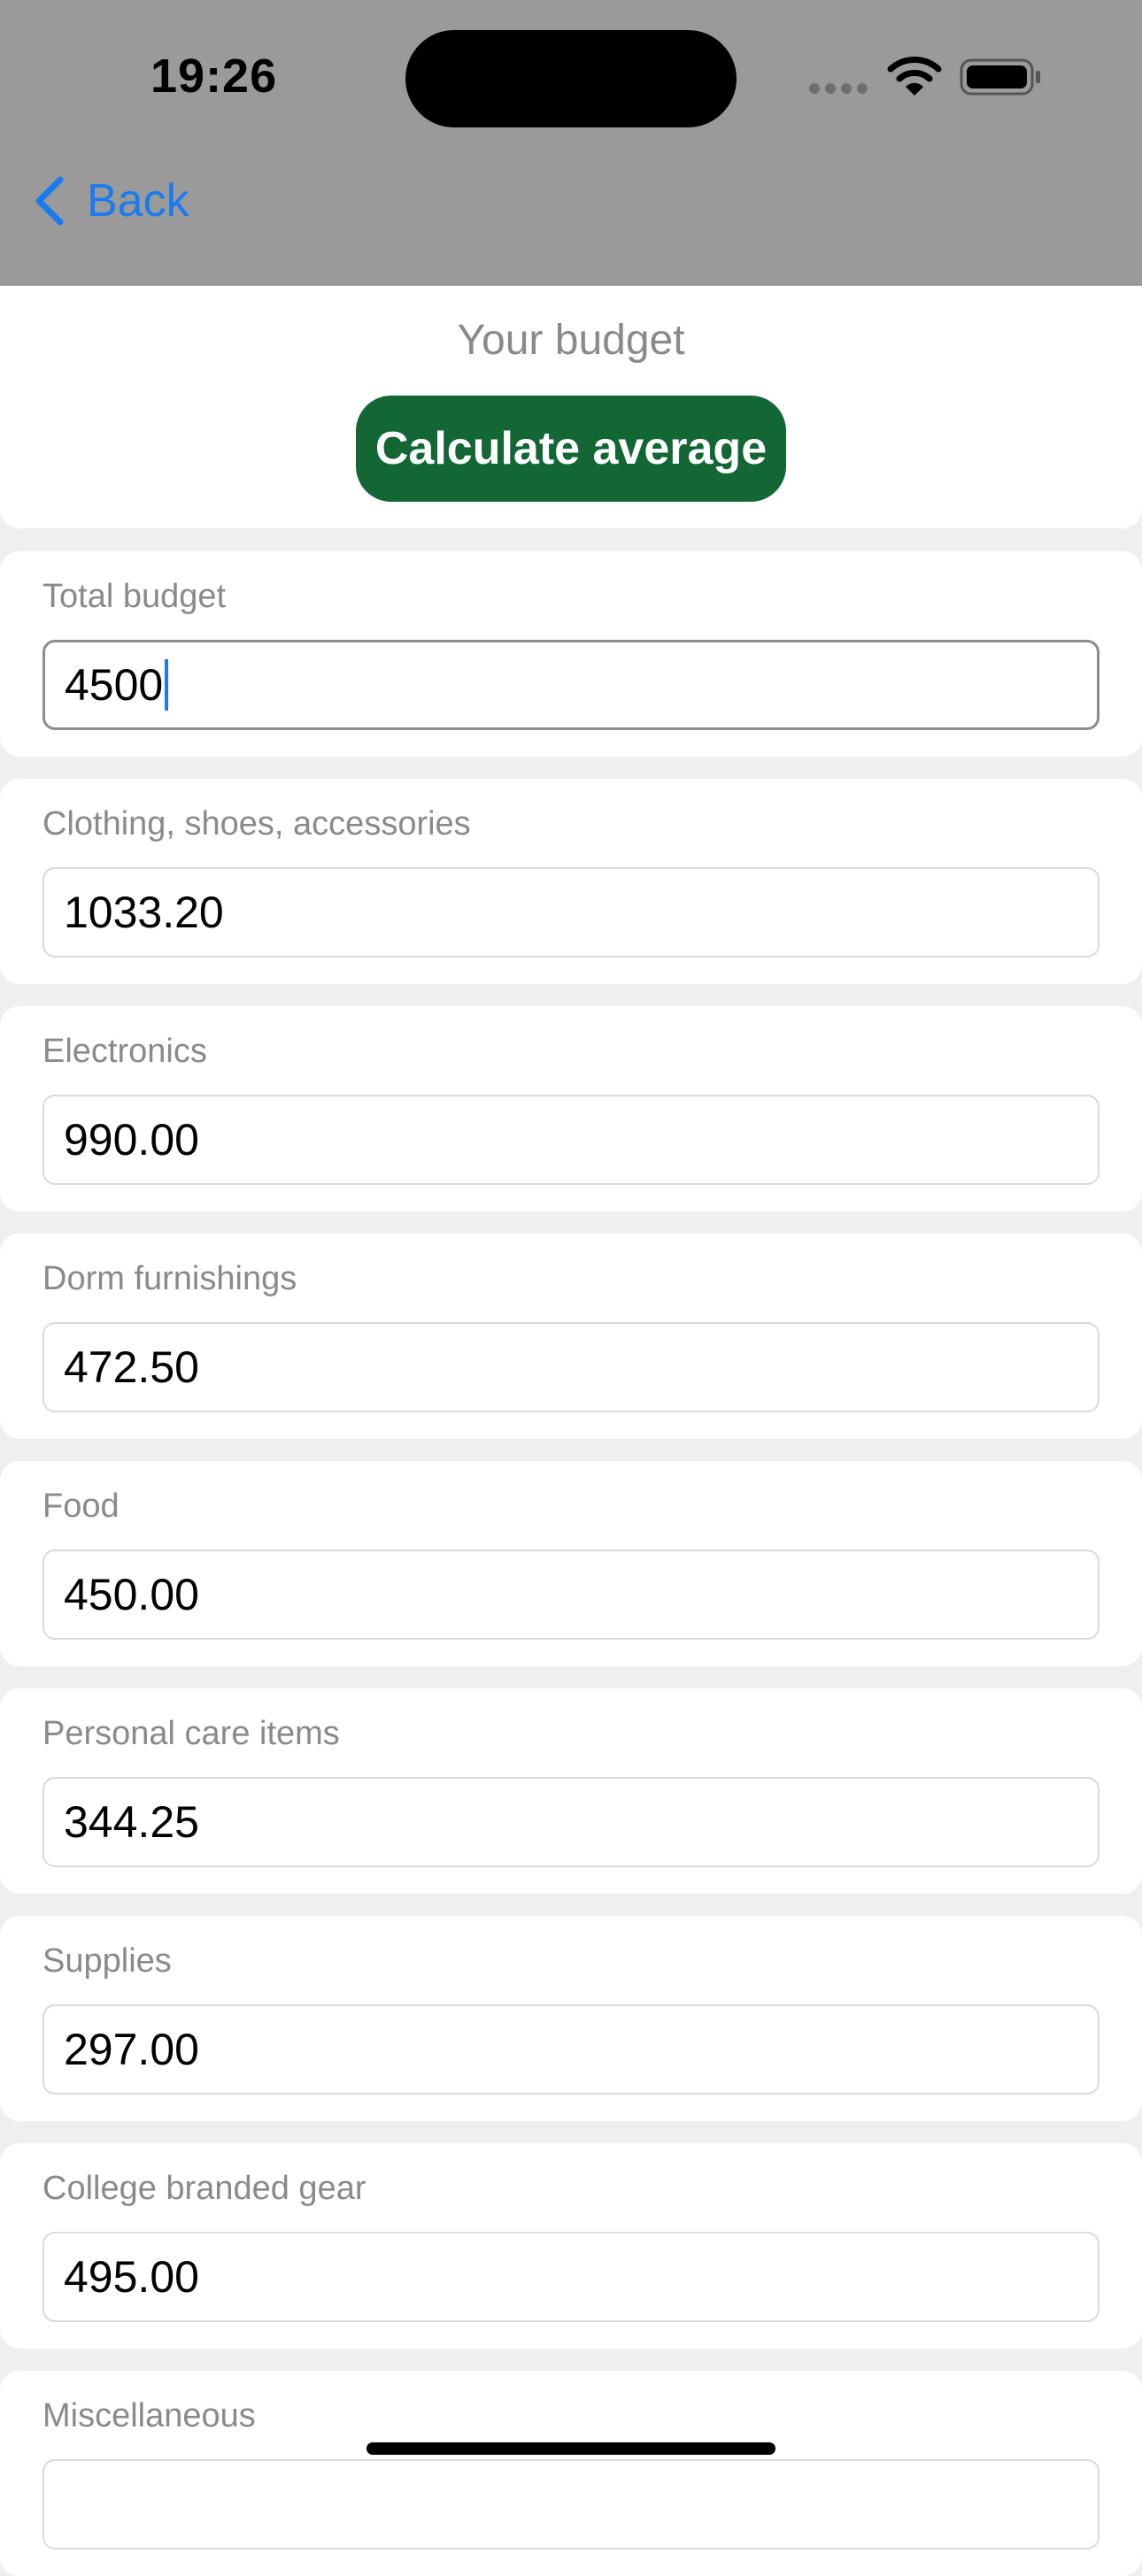  What do you see at coordinates (1000, 77) in the screenshot?
I see `battery-icon` at bounding box center [1000, 77].